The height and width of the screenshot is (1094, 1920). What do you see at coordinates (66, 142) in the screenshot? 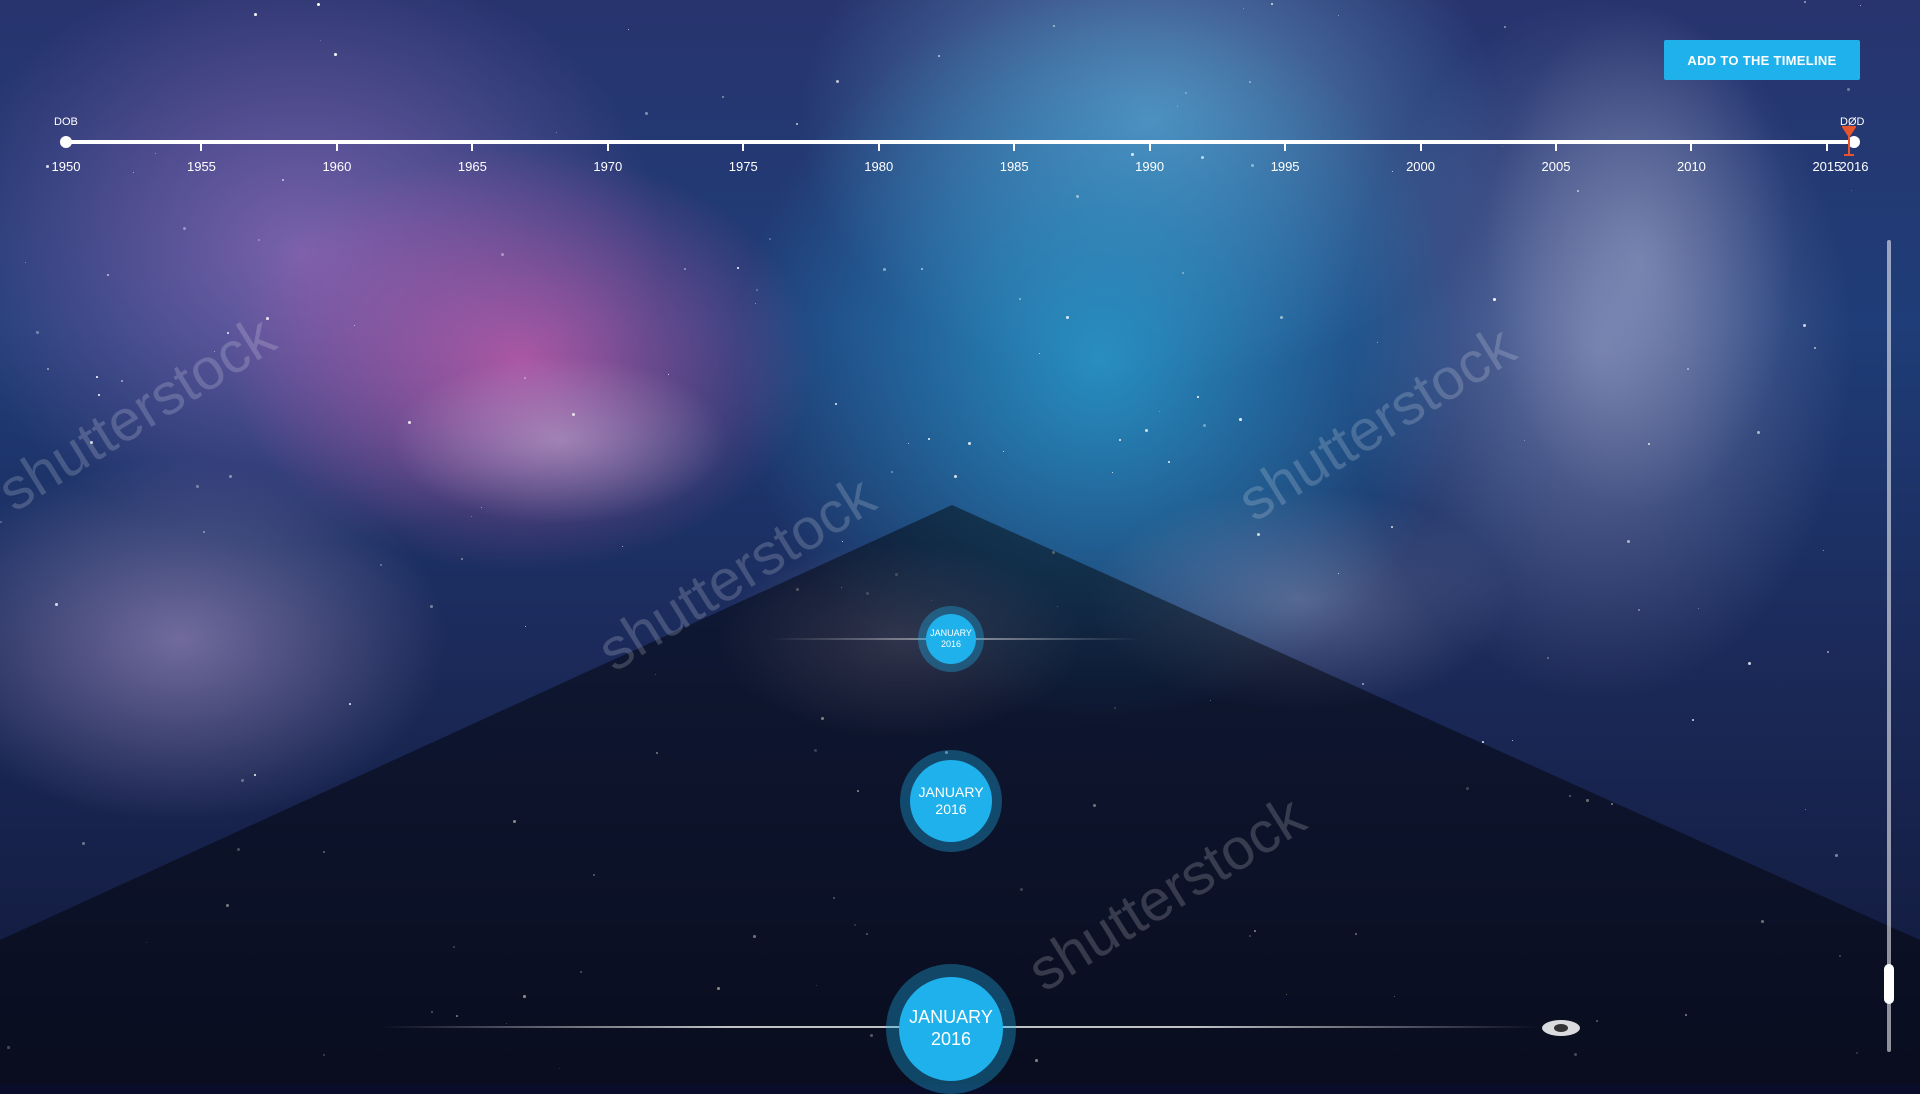
I see `timeline-start-handle` at bounding box center [66, 142].